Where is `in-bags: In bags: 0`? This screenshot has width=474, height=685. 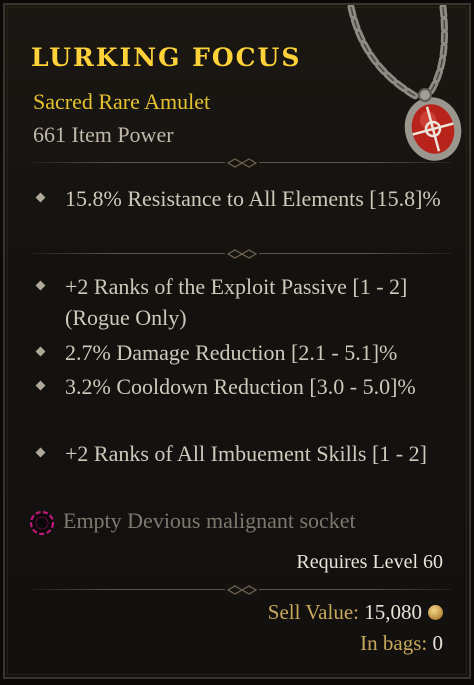
in-bags: In bags: 0 is located at coordinates (401, 643).